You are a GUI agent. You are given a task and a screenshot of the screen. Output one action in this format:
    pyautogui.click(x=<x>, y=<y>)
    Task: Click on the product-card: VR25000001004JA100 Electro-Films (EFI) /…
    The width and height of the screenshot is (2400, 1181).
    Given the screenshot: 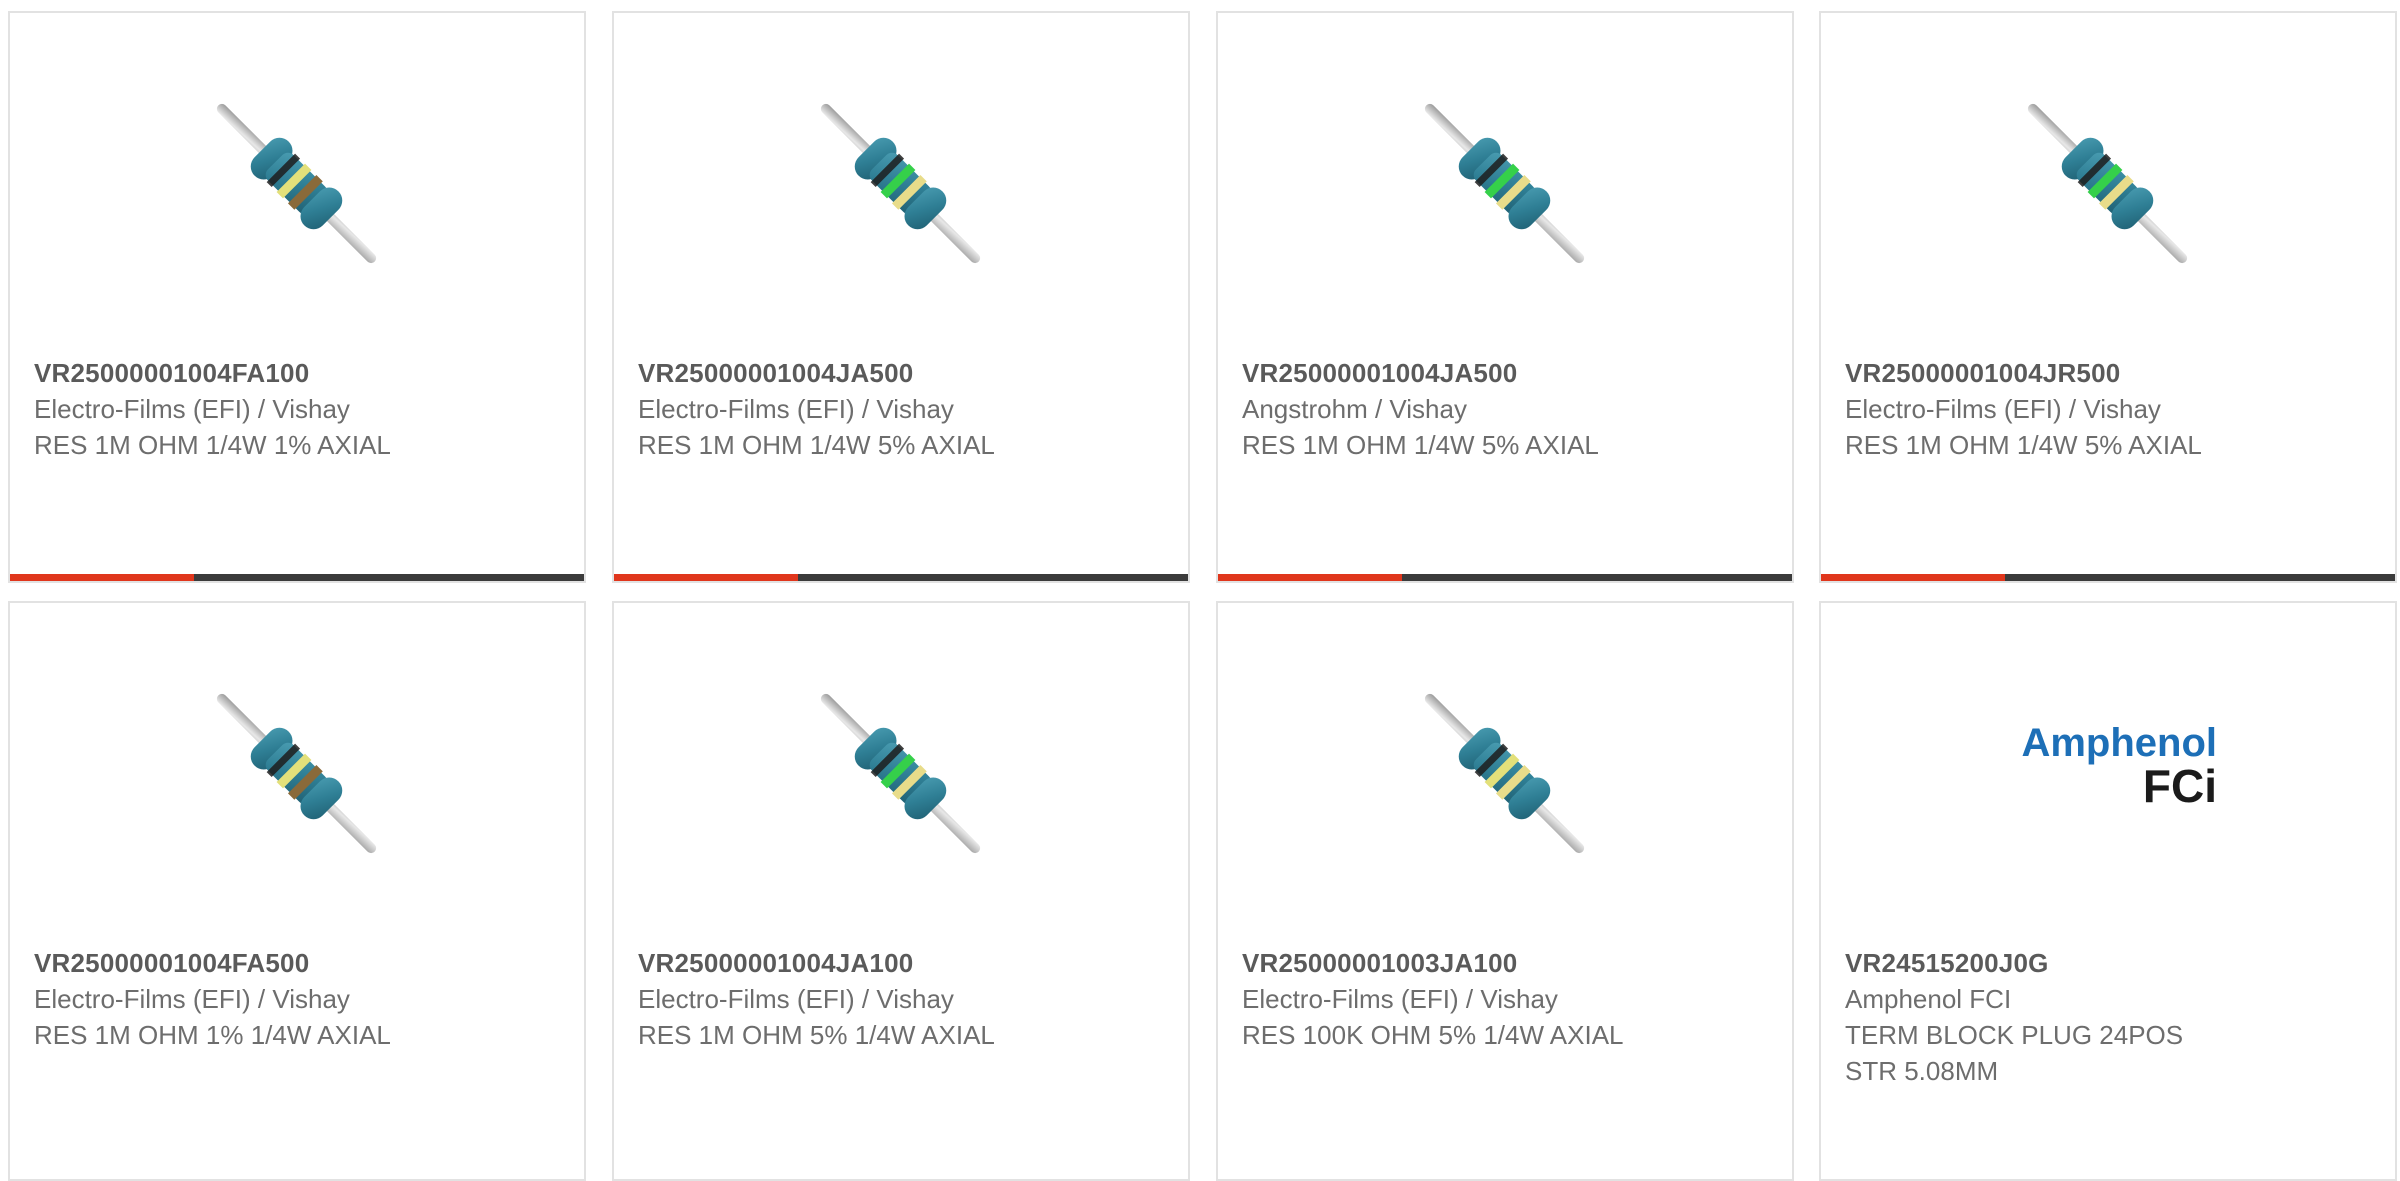 What is the action you would take?
    pyautogui.click(x=901, y=891)
    